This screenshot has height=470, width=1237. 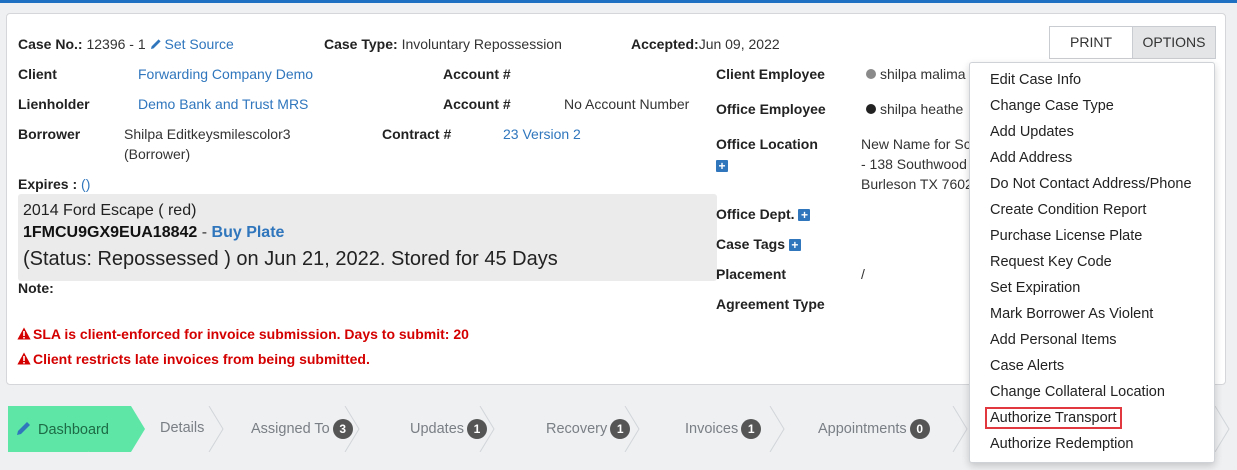 I want to click on accepted-label: Accepted:, so click(x=665, y=44).